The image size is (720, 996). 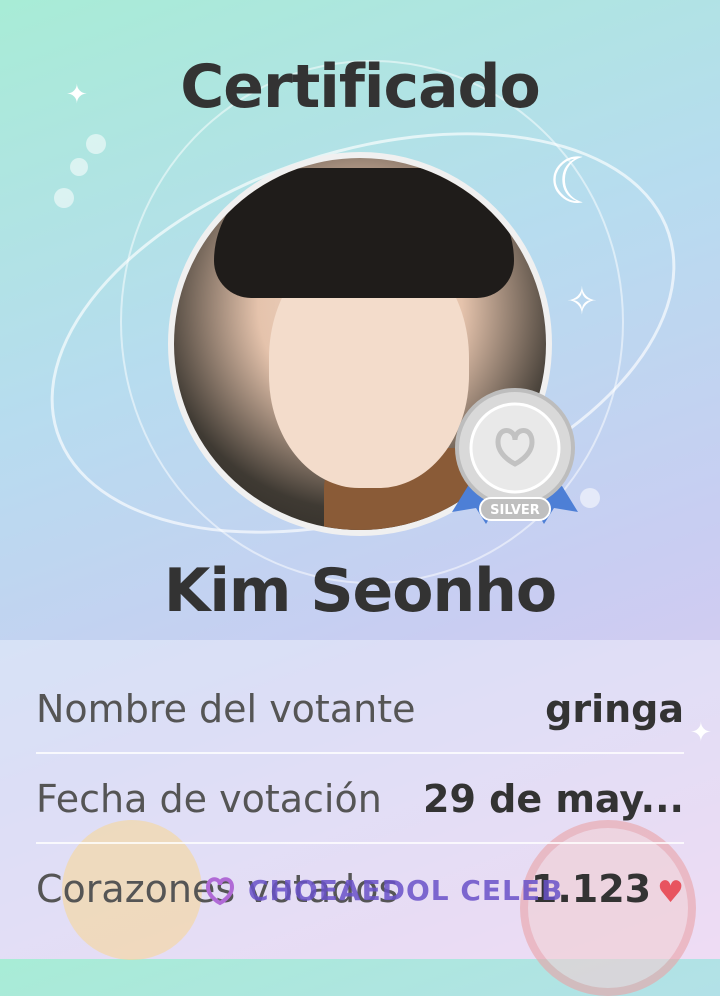 What do you see at coordinates (577, 182) in the screenshot?
I see `moon-icon: ☾` at bounding box center [577, 182].